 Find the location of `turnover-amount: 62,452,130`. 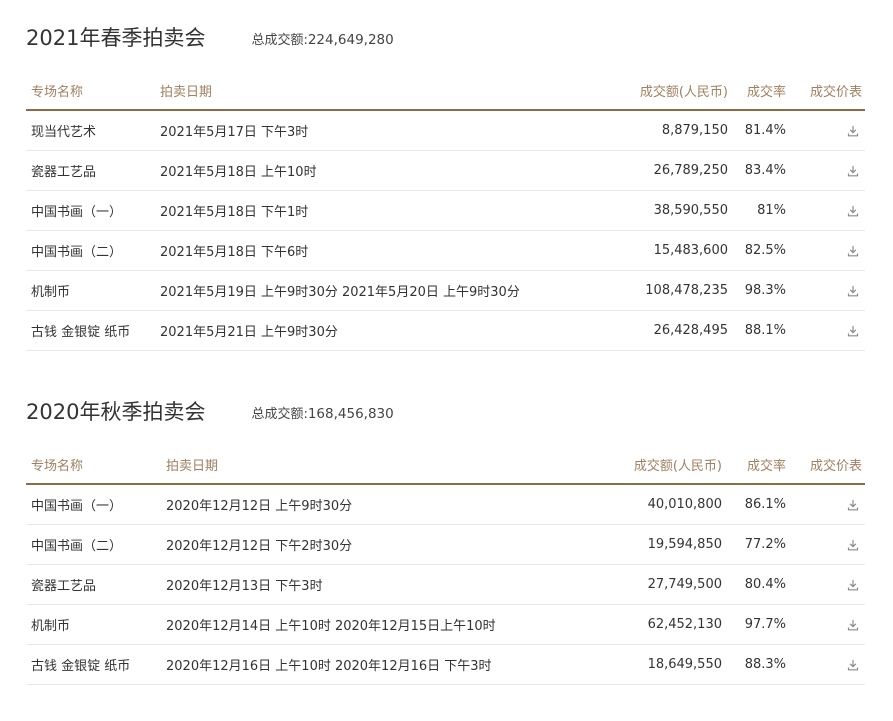

turnover-amount: 62,452,130 is located at coordinates (658, 624).